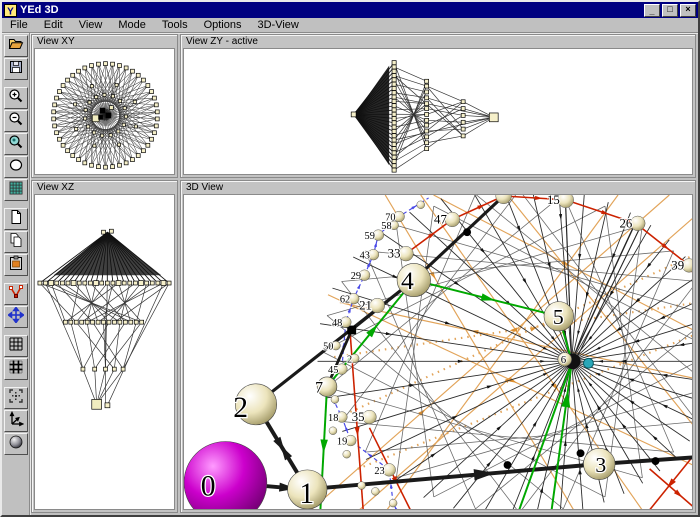  Describe the element at coordinates (53, 25) in the screenshot. I see `menu-item-edit: Edit` at that location.